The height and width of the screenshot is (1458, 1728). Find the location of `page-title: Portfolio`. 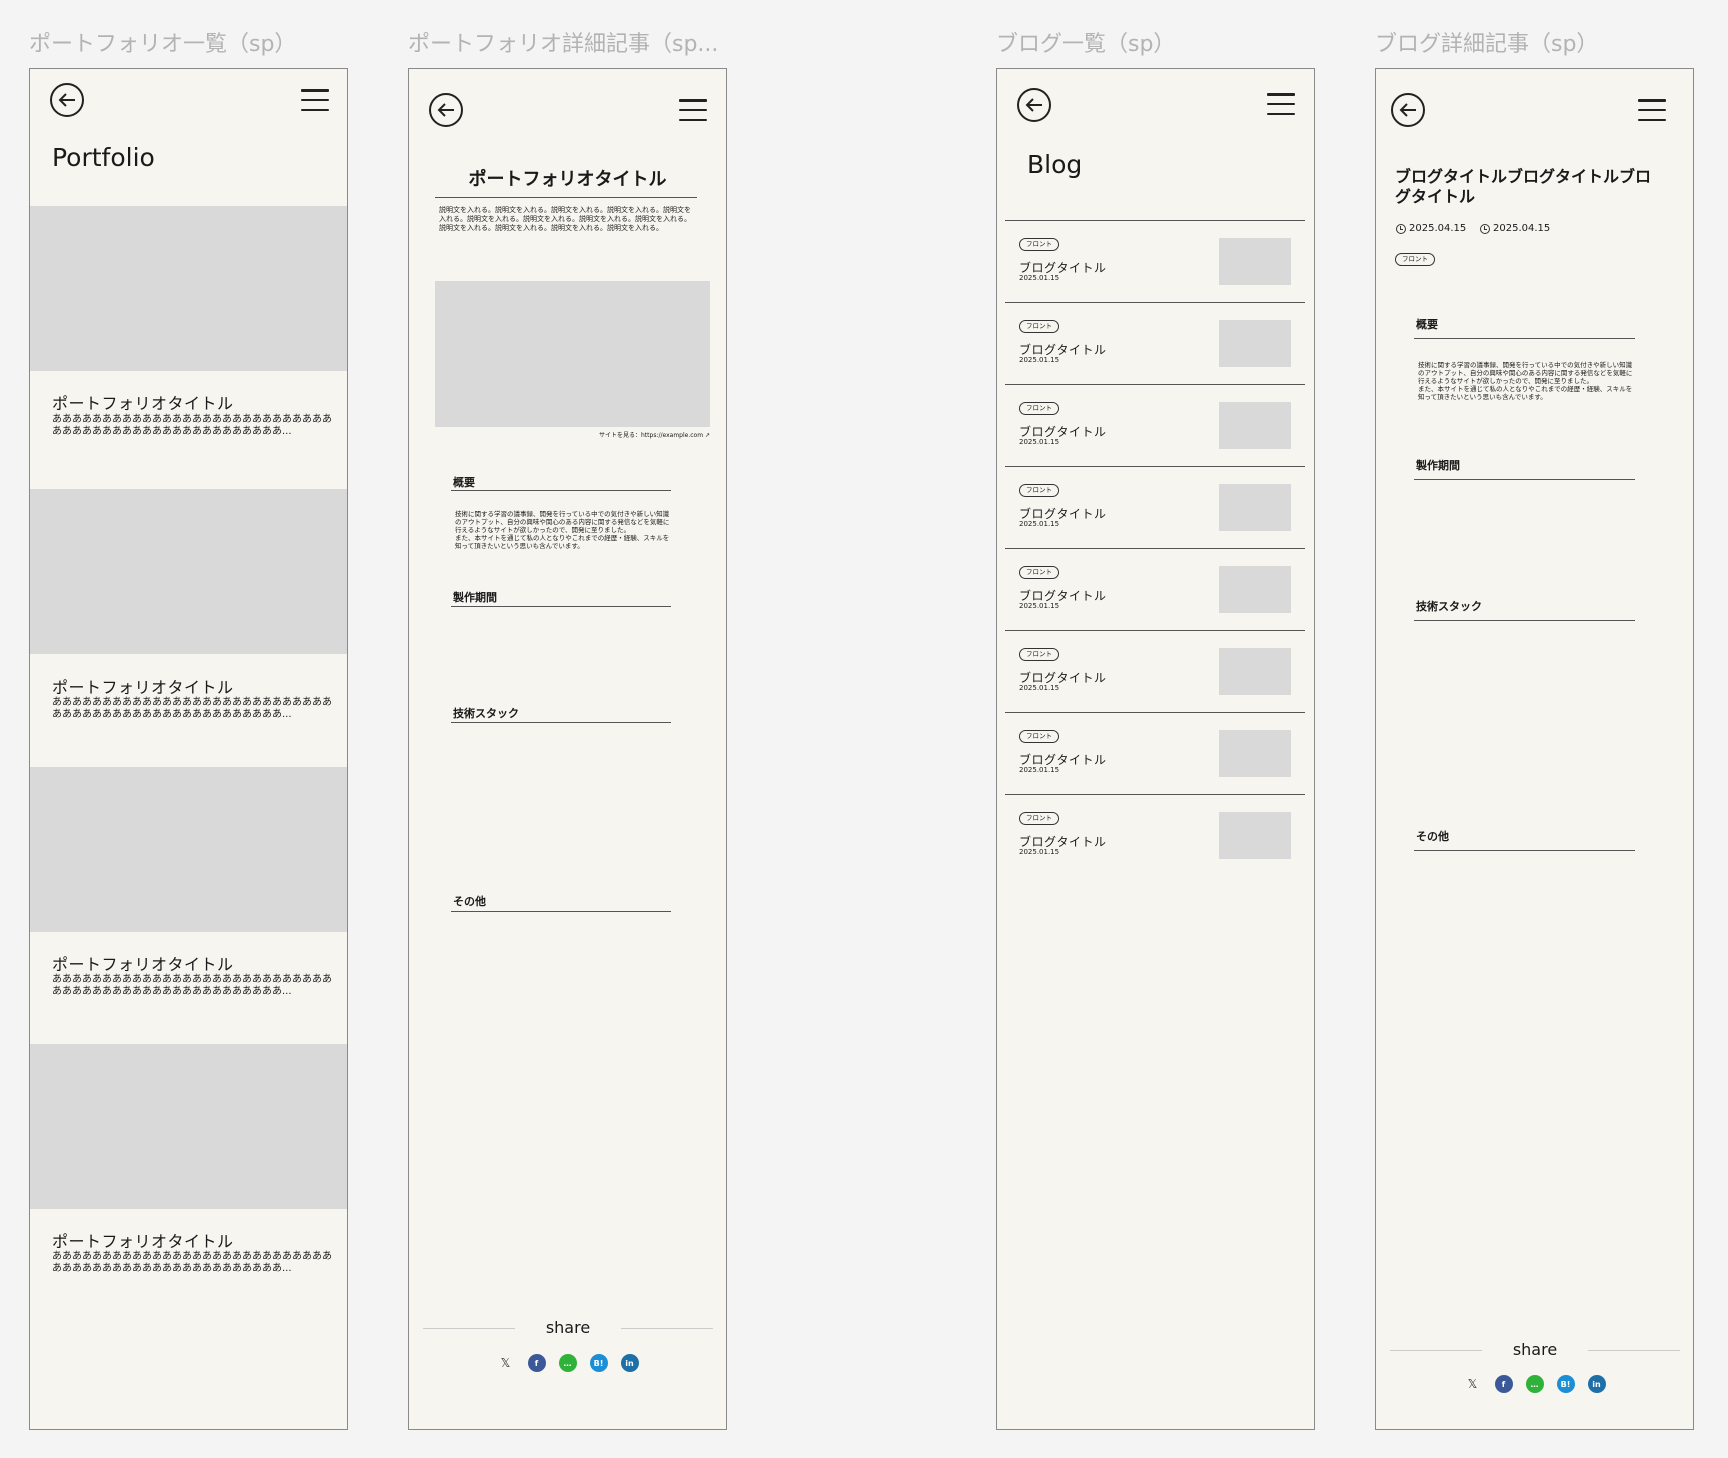

page-title: Portfolio is located at coordinates (103, 157).